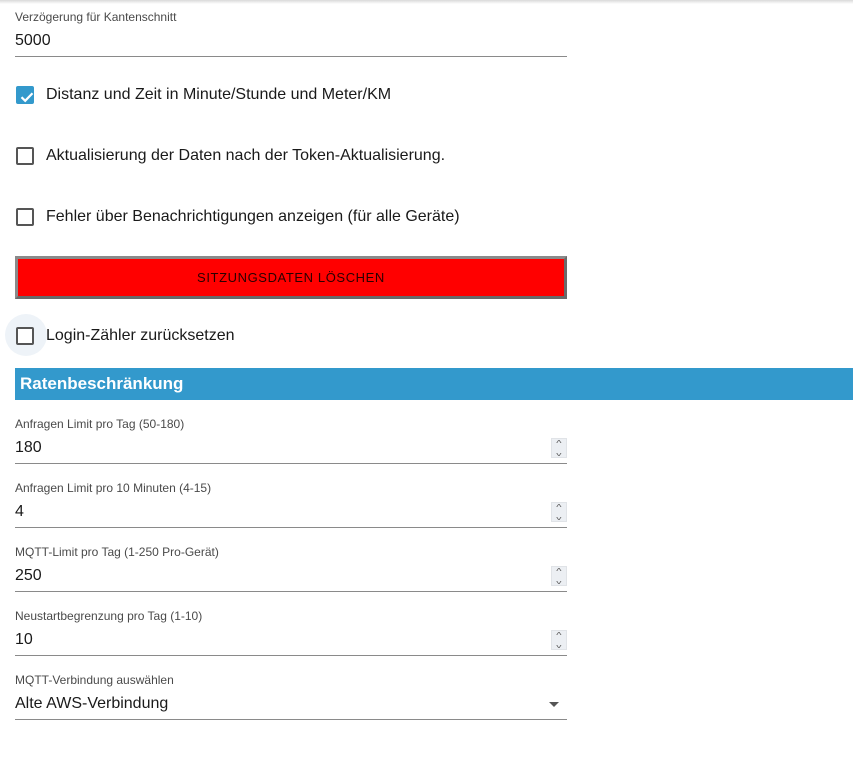 The height and width of the screenshot is (774, 853). What do you see at coordinates (19, 512) in the screenshot?
I see `req-per-10min-input: 4` at bounding box center [19, 512].